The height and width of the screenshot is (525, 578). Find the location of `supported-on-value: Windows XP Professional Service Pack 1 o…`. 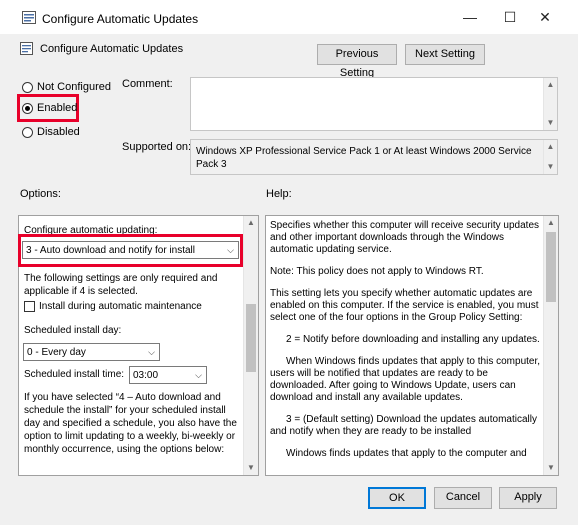

supported-on-value: Windows XP Professional Service Pack 1 o… is located at coordinates (364, 158).